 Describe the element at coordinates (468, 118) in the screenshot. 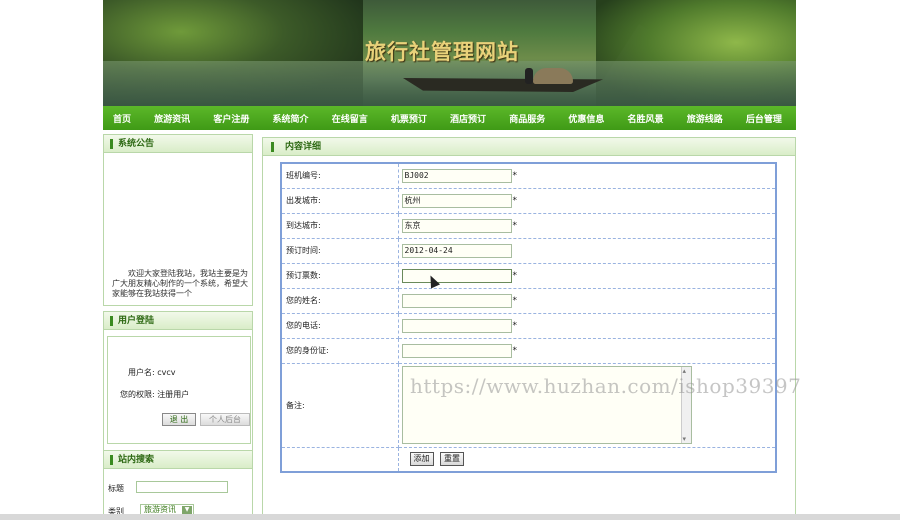

I see `nav-hotel-booking: 酒店预订` at that location.